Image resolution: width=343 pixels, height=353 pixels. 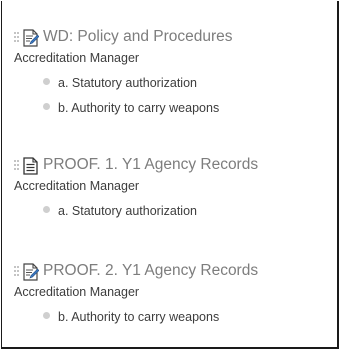 I want to click on doc-text-icon, so click(x=30, y=166).